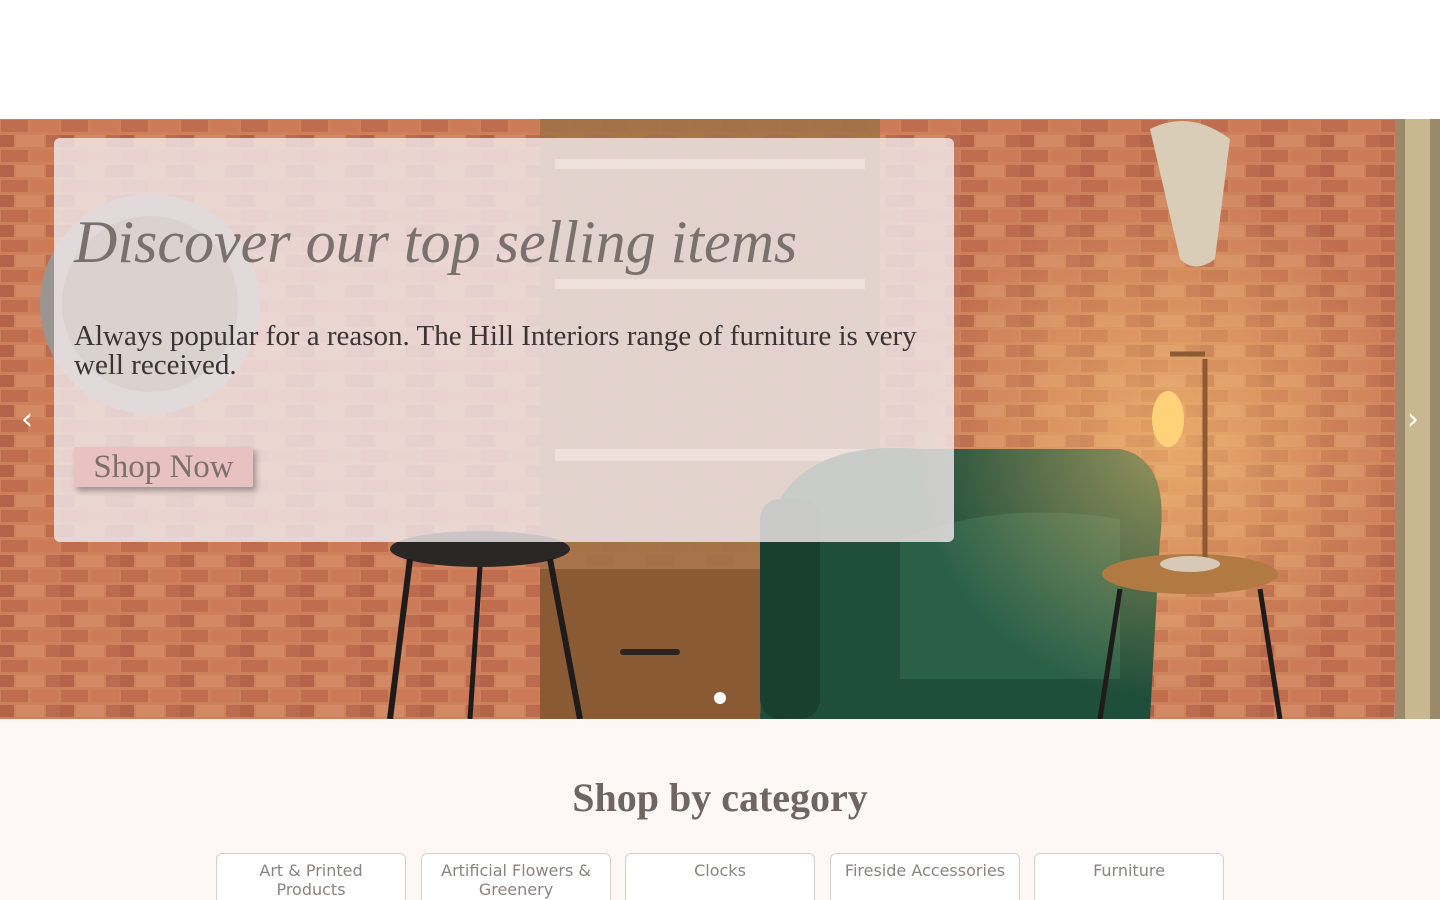 The height and width of the screenshot is (900, 1440). What do you see at coordinates (516, 876) in the screenshot?
I see `category-card-artificial-flowers: Artificial Flowers & Greenery` at bounding box center [516, 876].